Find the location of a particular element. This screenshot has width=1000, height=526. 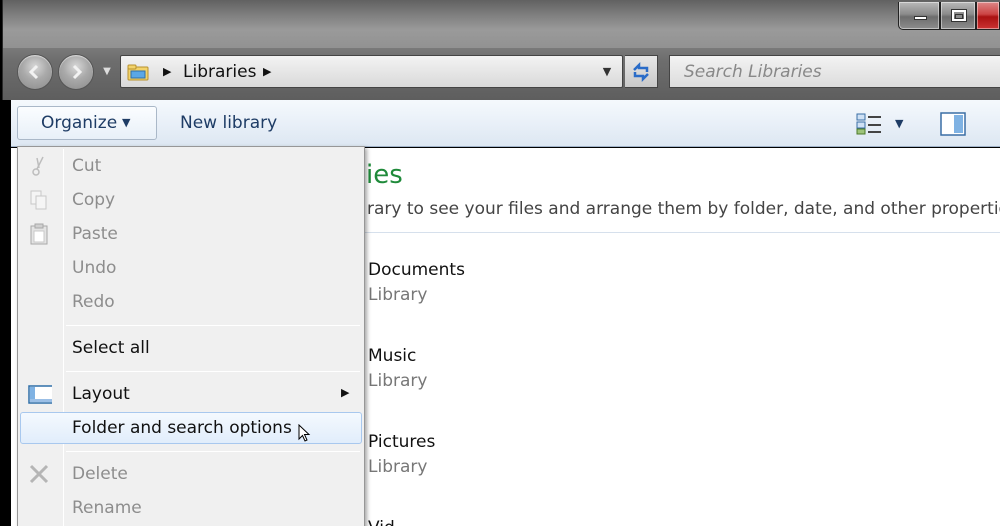

restore-icon is located at coordinates (959, 15).